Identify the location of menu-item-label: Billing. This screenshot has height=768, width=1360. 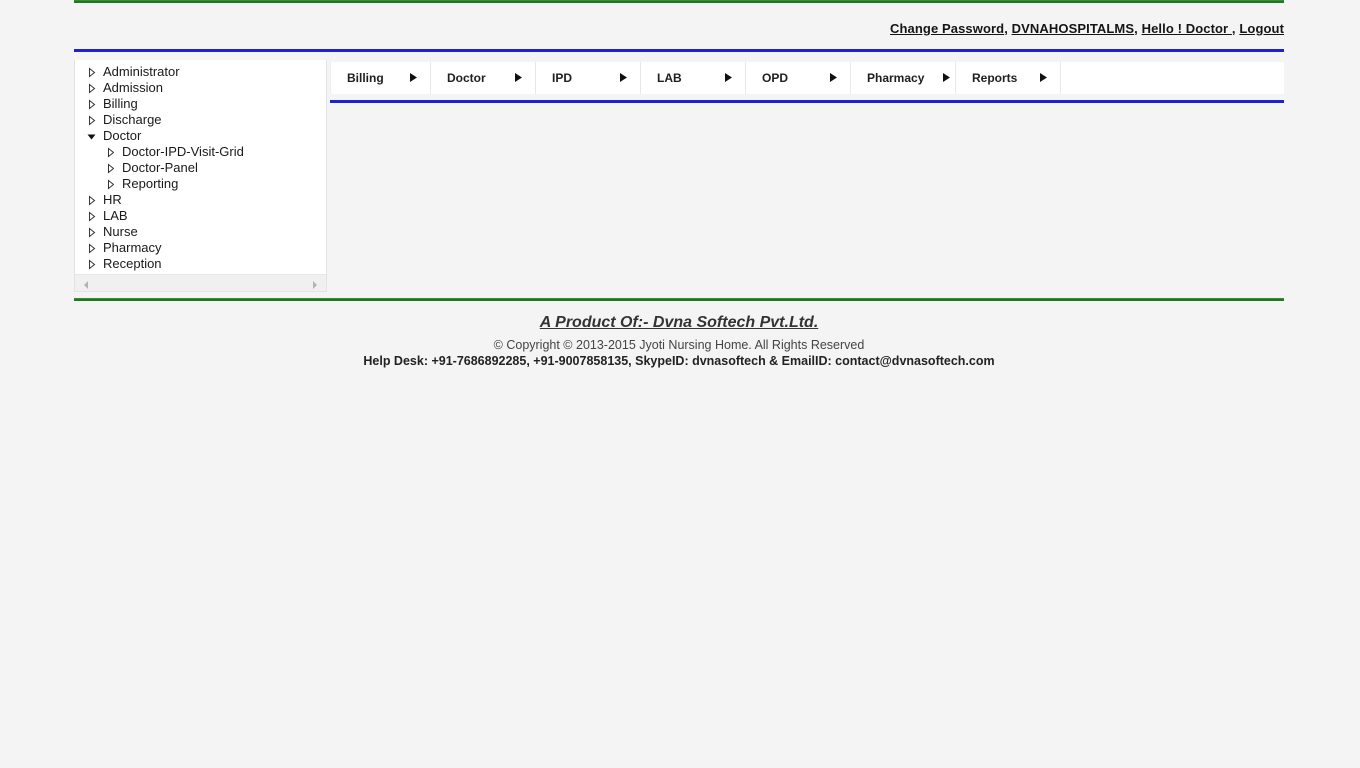
(365, 78).